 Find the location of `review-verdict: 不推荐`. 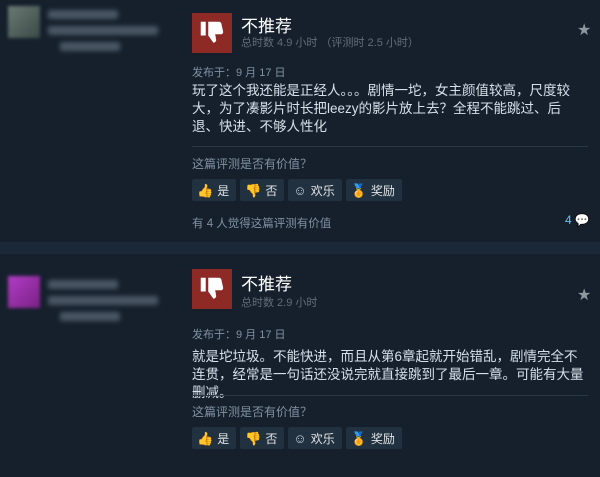

review-verdict: 不推荐 is located at coordinates (266, 284).